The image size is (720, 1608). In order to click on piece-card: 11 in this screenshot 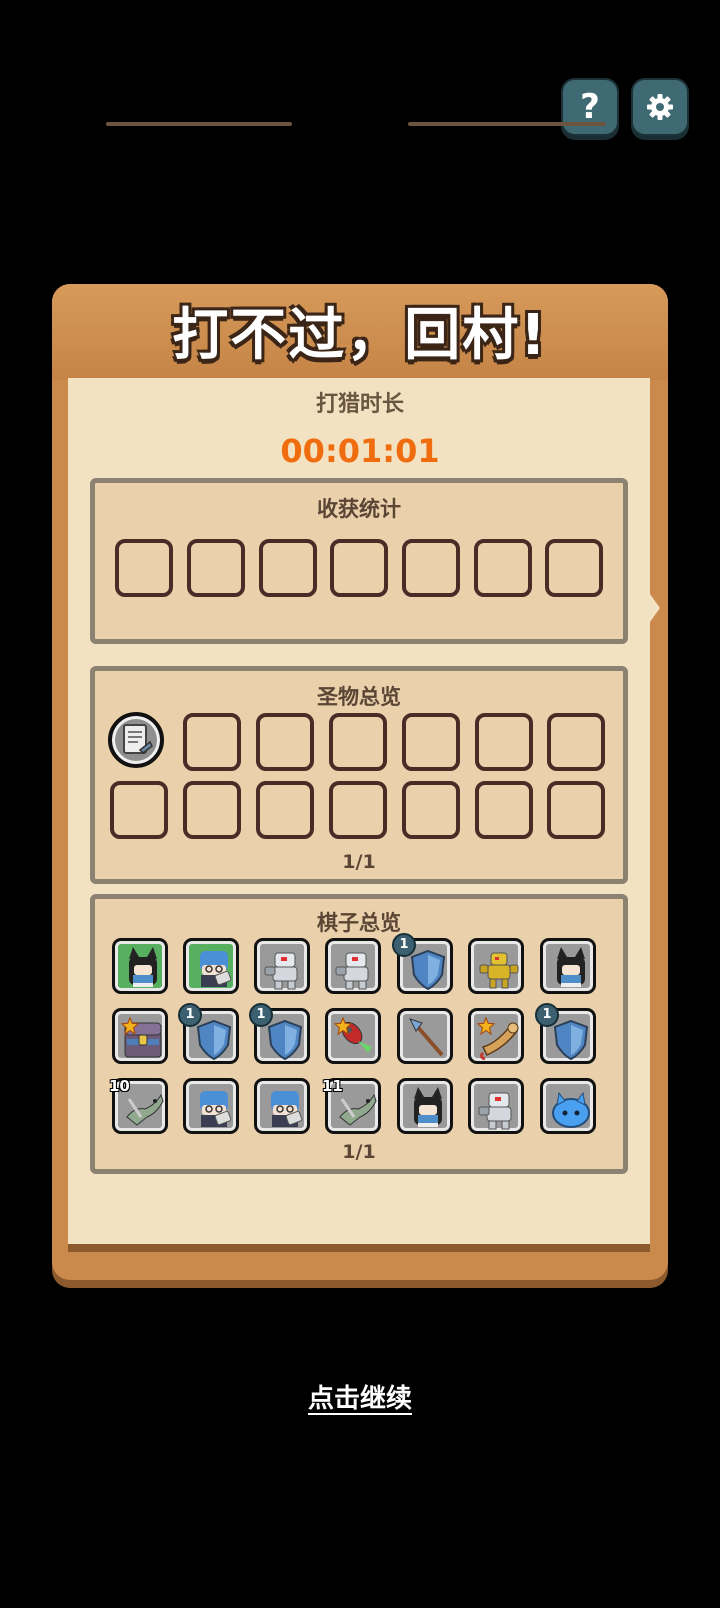, I will do `click(351, 1105)`.